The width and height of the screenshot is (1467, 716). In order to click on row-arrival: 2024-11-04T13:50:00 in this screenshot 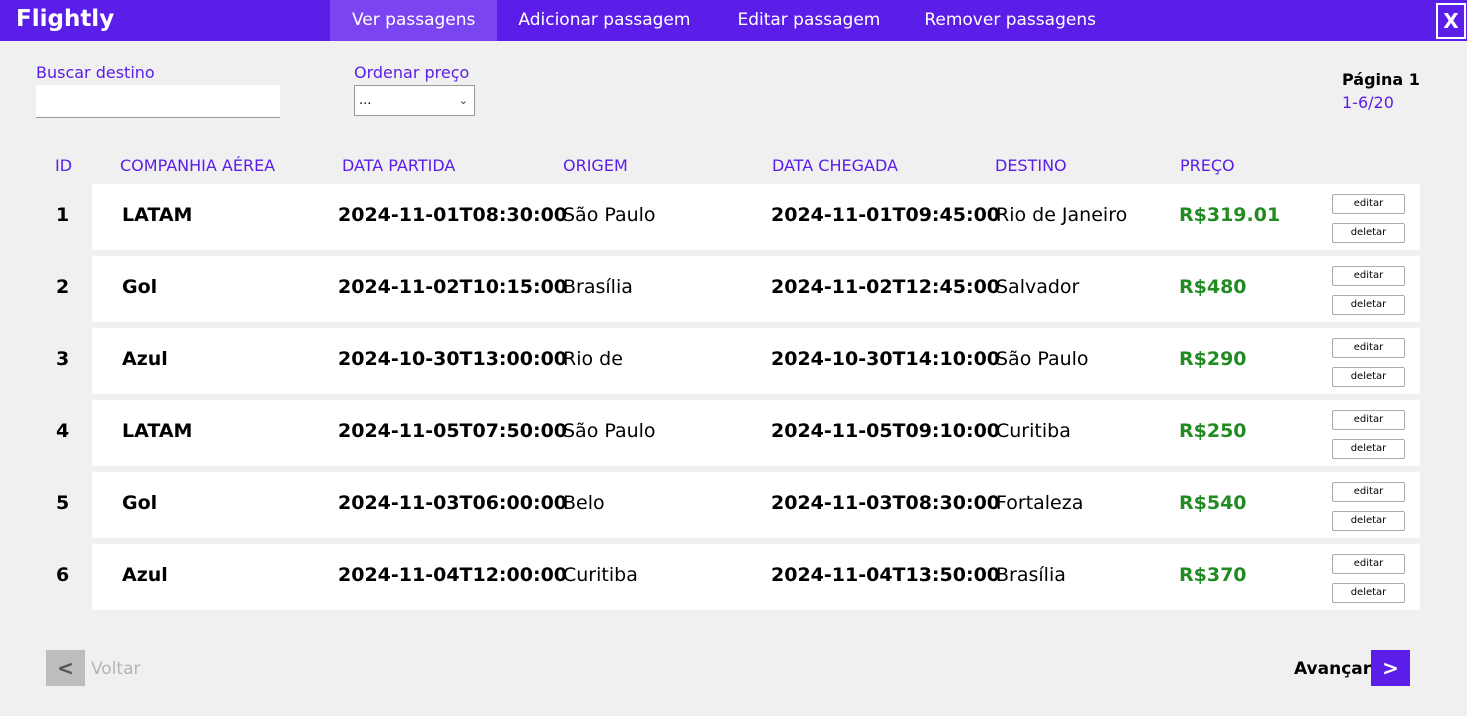, I will do `click(886, 575)`.